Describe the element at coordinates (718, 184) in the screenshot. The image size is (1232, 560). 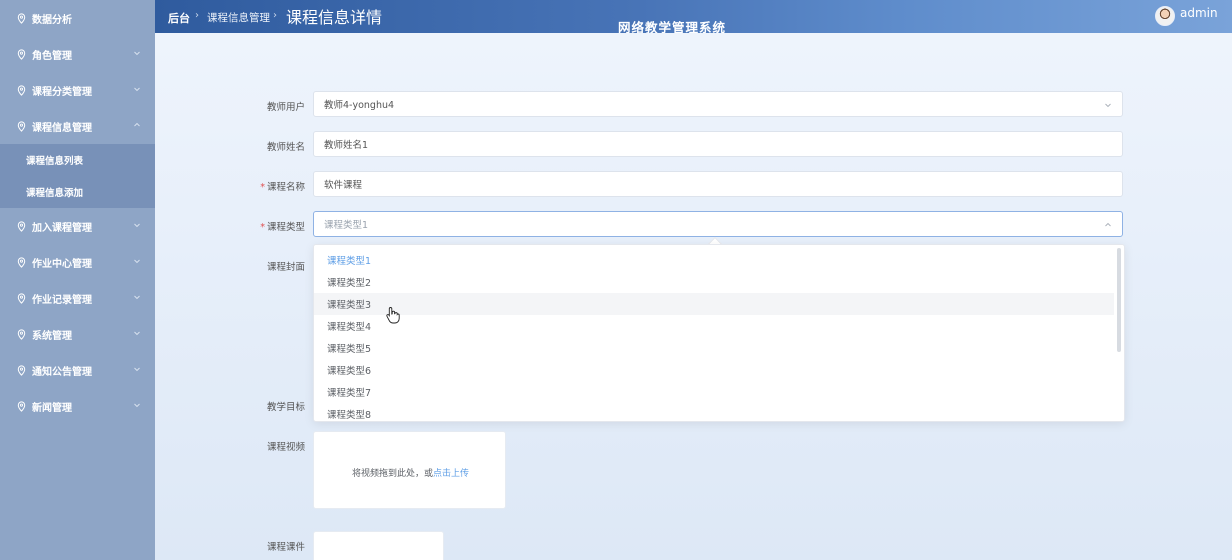
I see `course-name-field: 软件课程` at that location.